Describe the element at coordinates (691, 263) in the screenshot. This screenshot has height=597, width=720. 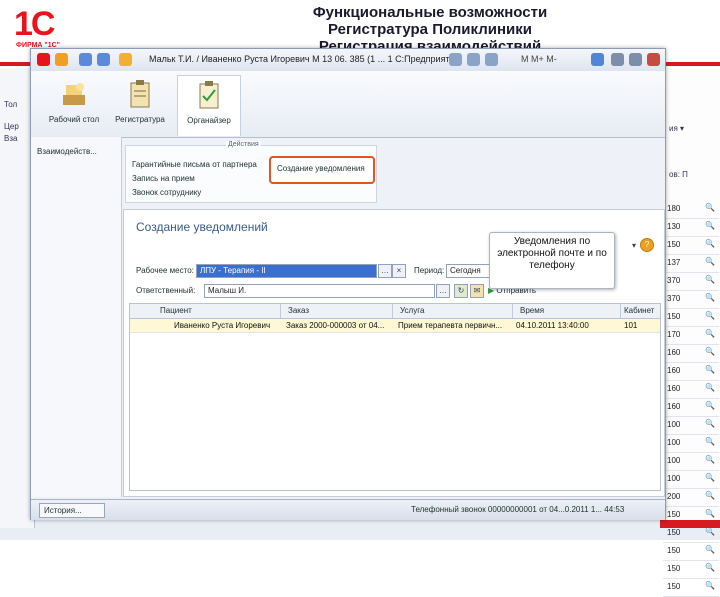
I see `bg-list-row: 137 🔍` at that location.